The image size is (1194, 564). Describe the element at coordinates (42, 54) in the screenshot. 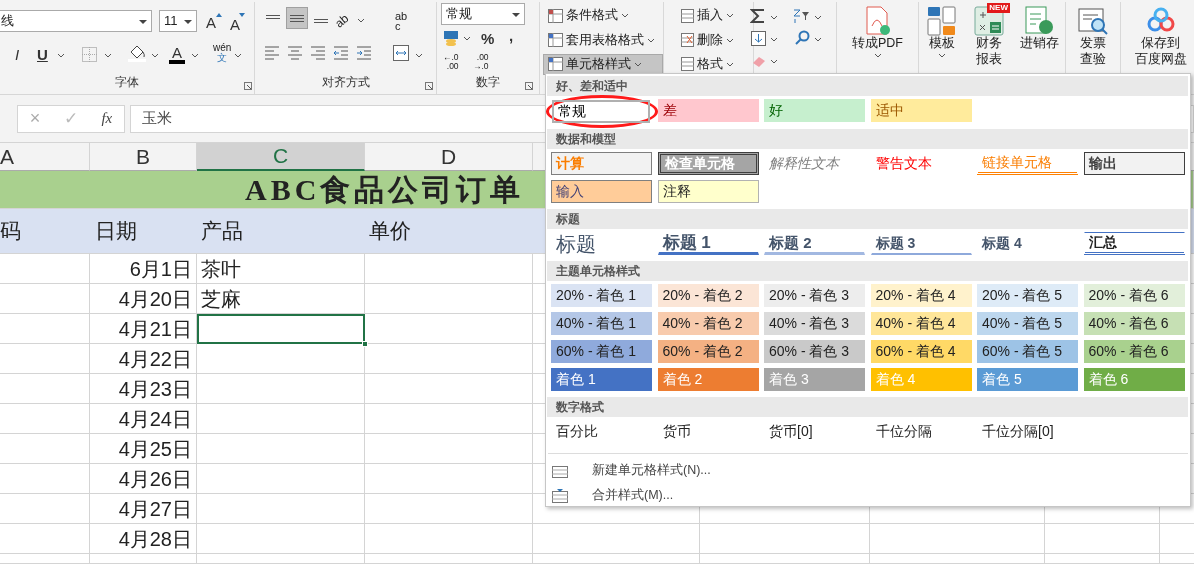

I see `underline-button: U` at that location.